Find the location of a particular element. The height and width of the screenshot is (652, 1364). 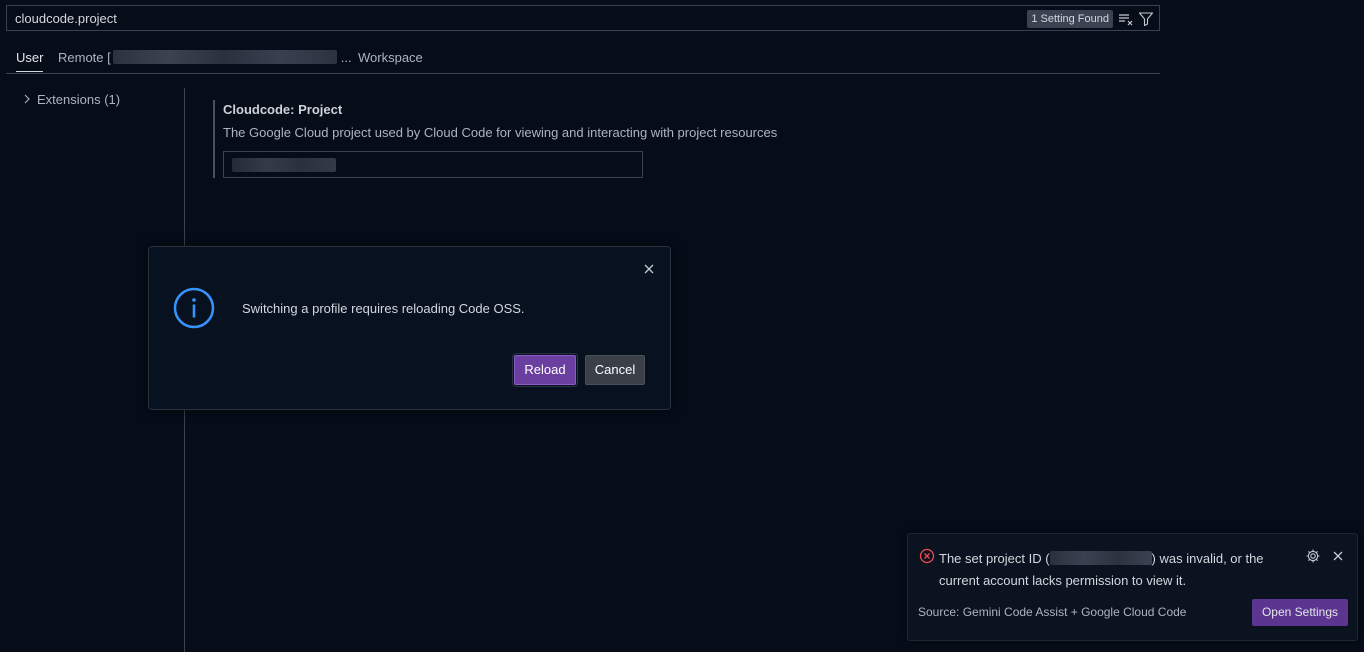

tab-user: User is located at coordinates (30, 61).